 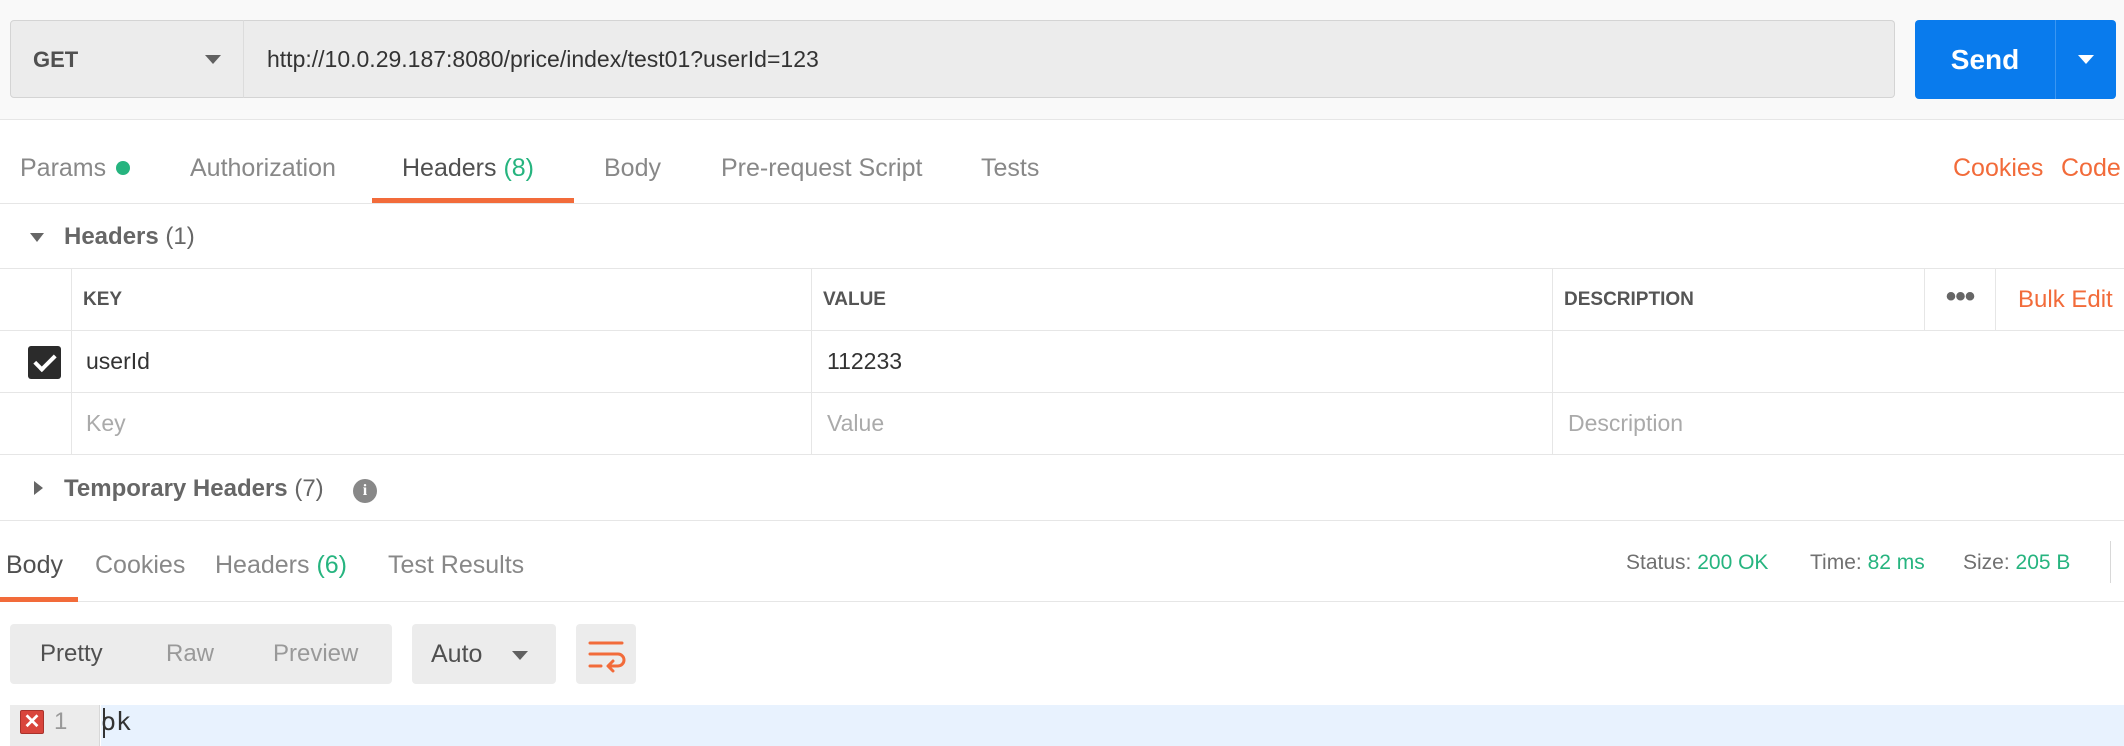 I want to click on column-header-key: KEY, so click(x=441, y=299).